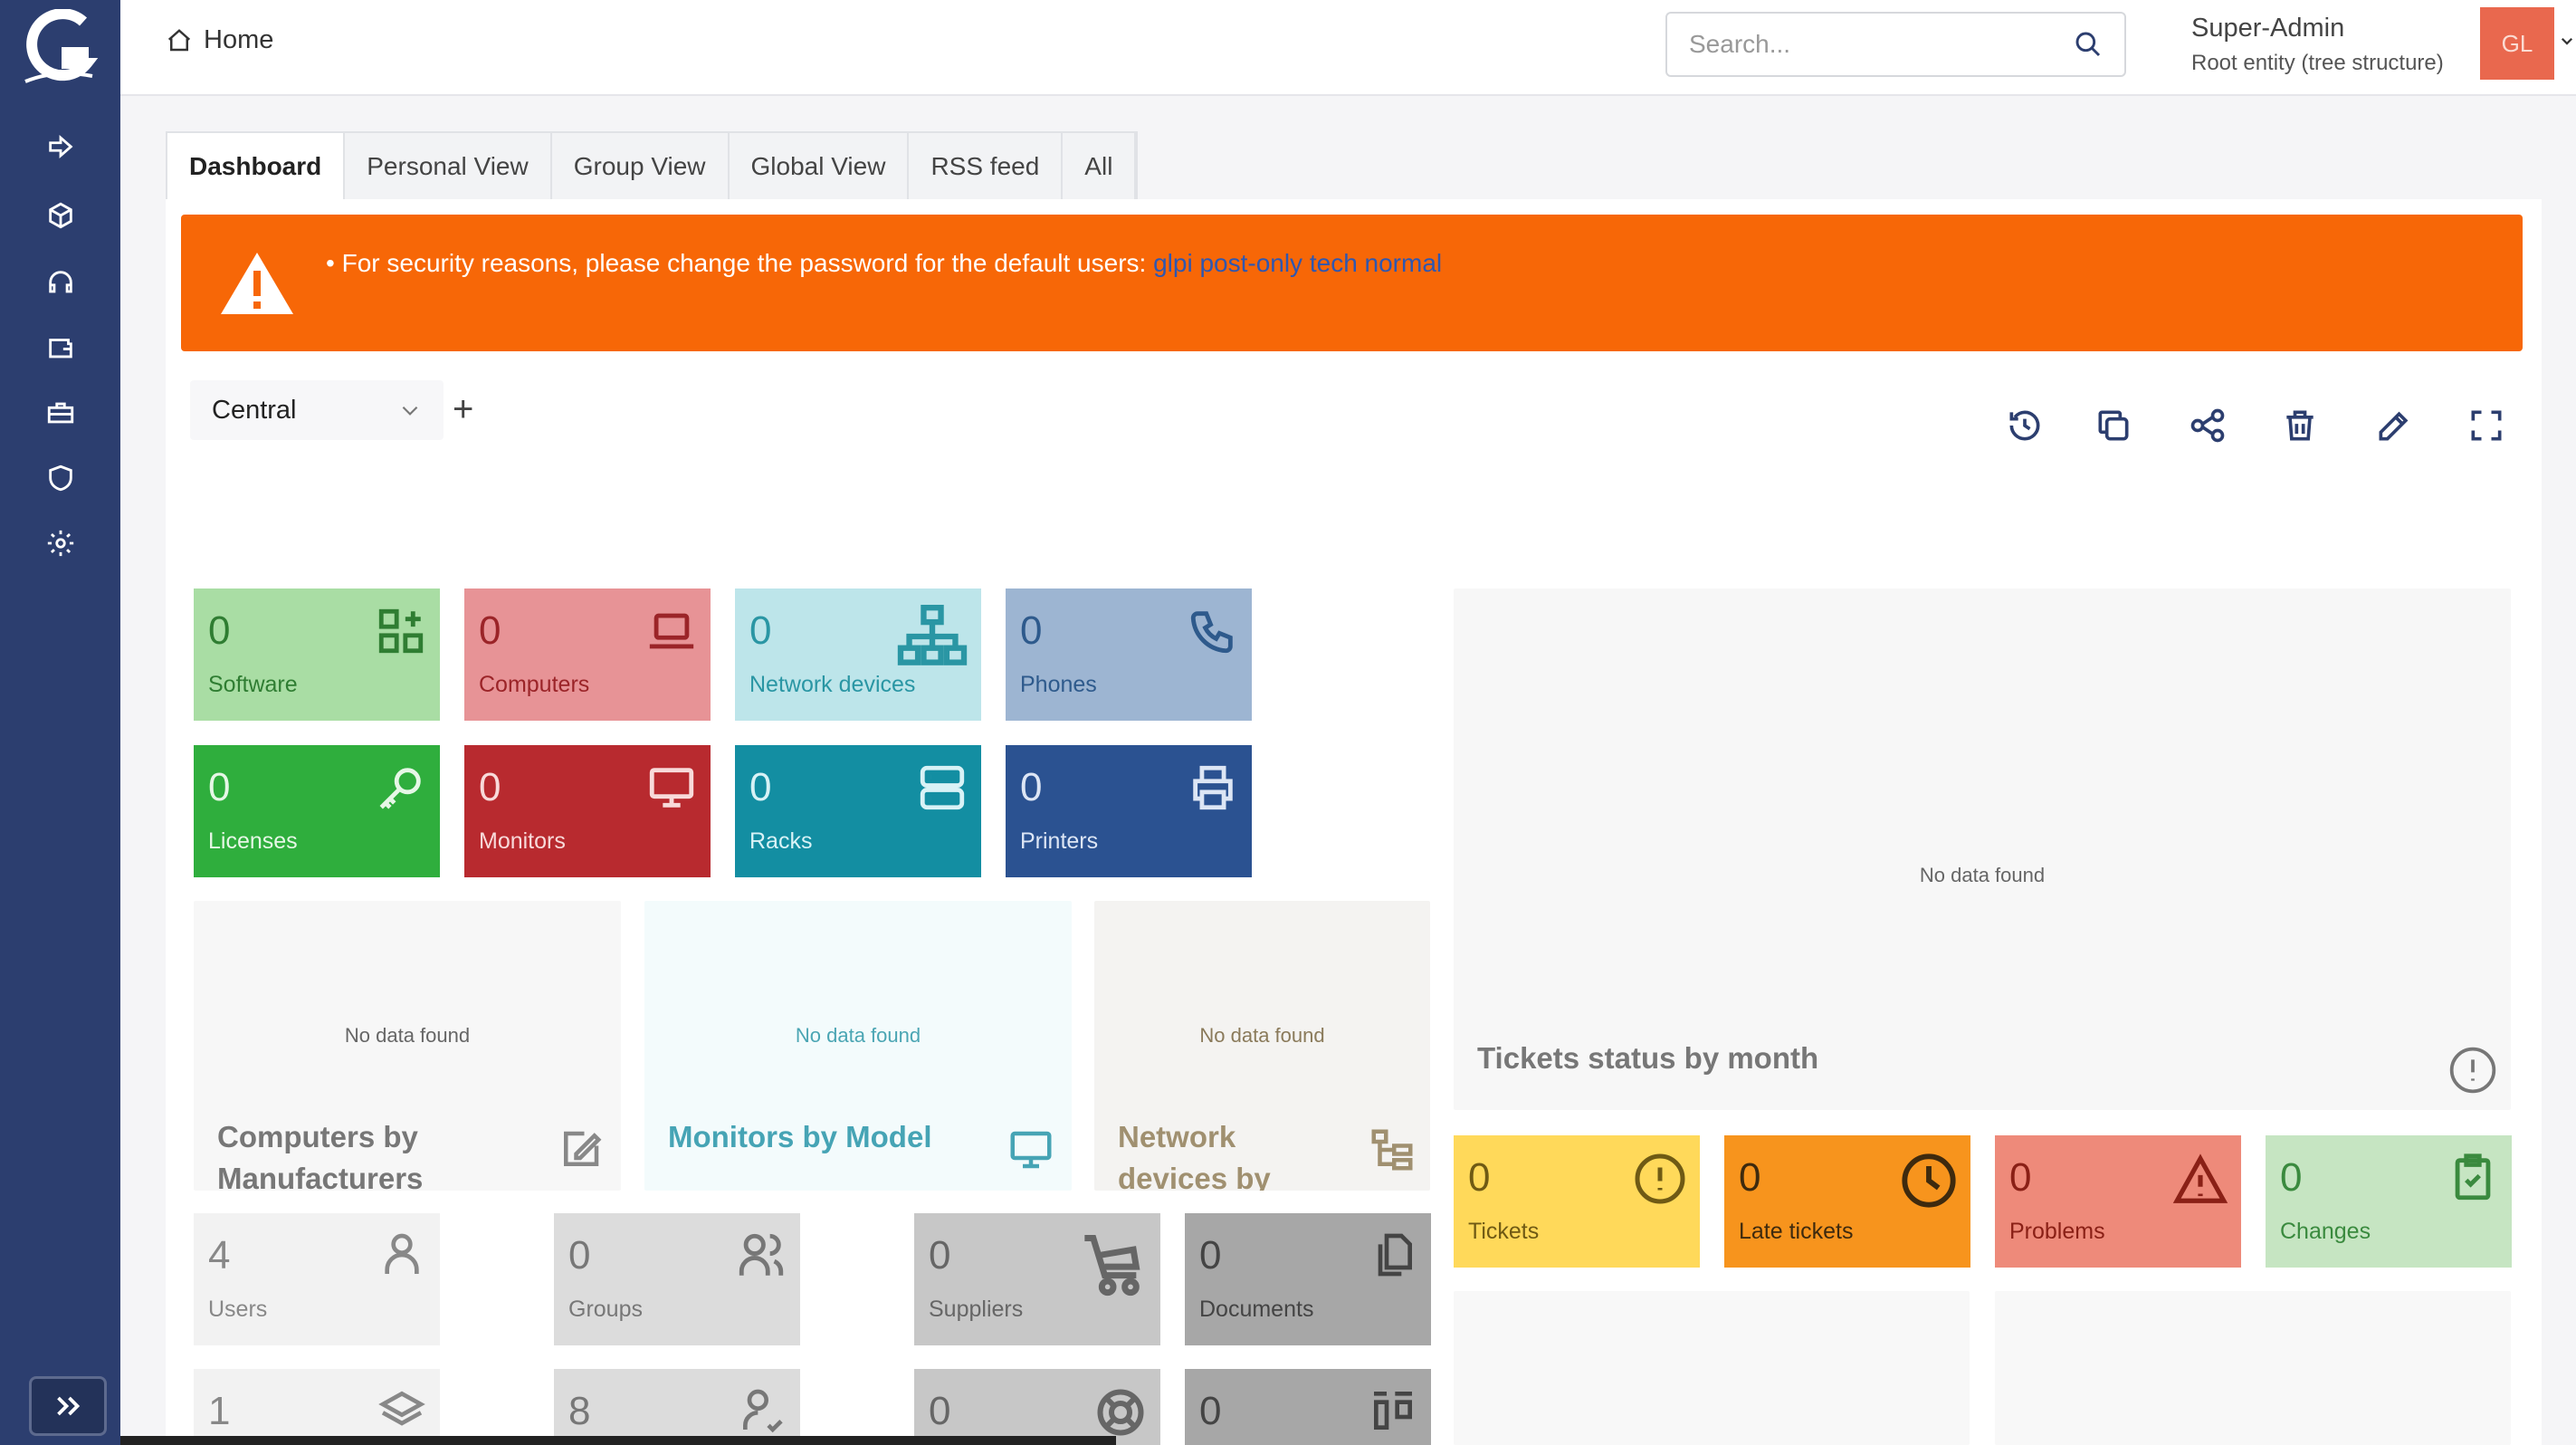 Image resolution: width=2576 pixels, height=1445 pixels. I want to click on sidebar-item-administration, so click(60, 478).